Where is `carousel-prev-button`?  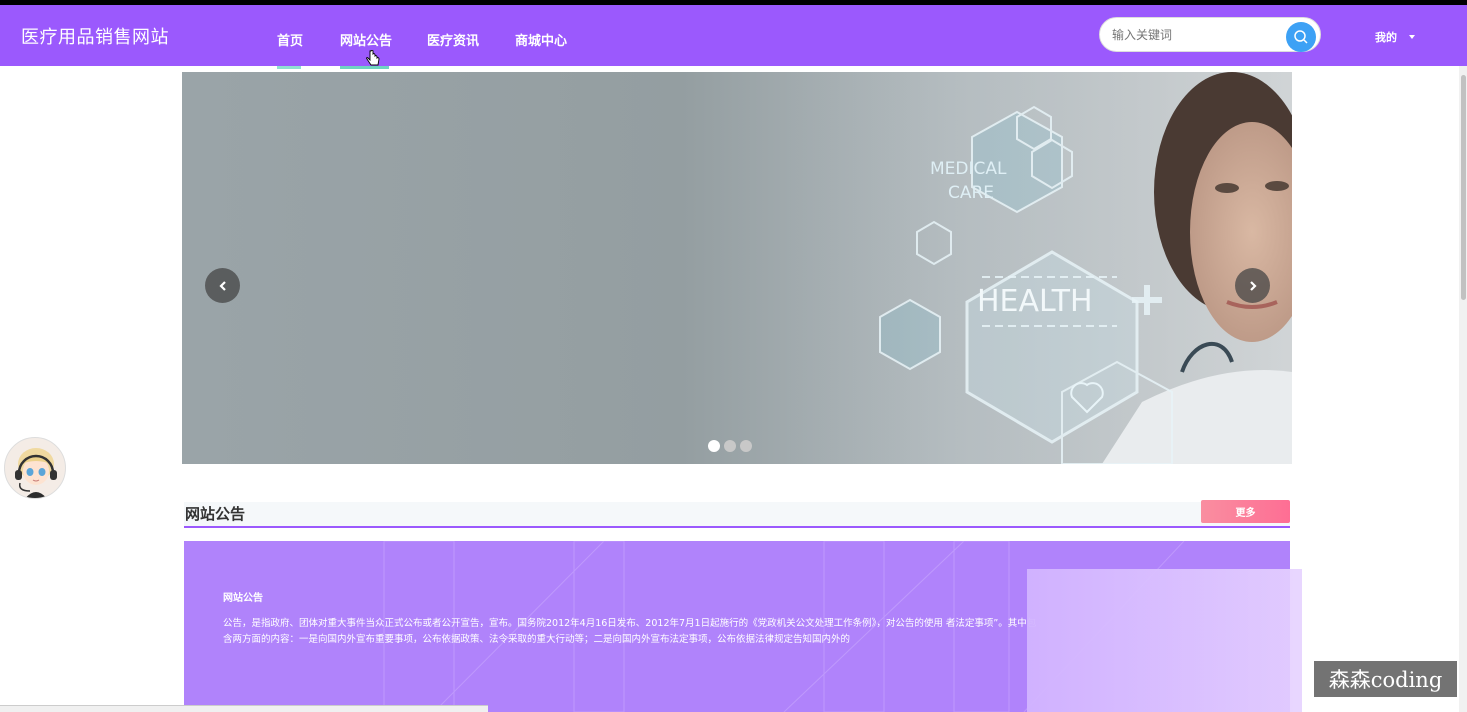 carousel-prev-button is located at coordinates (222, 285).